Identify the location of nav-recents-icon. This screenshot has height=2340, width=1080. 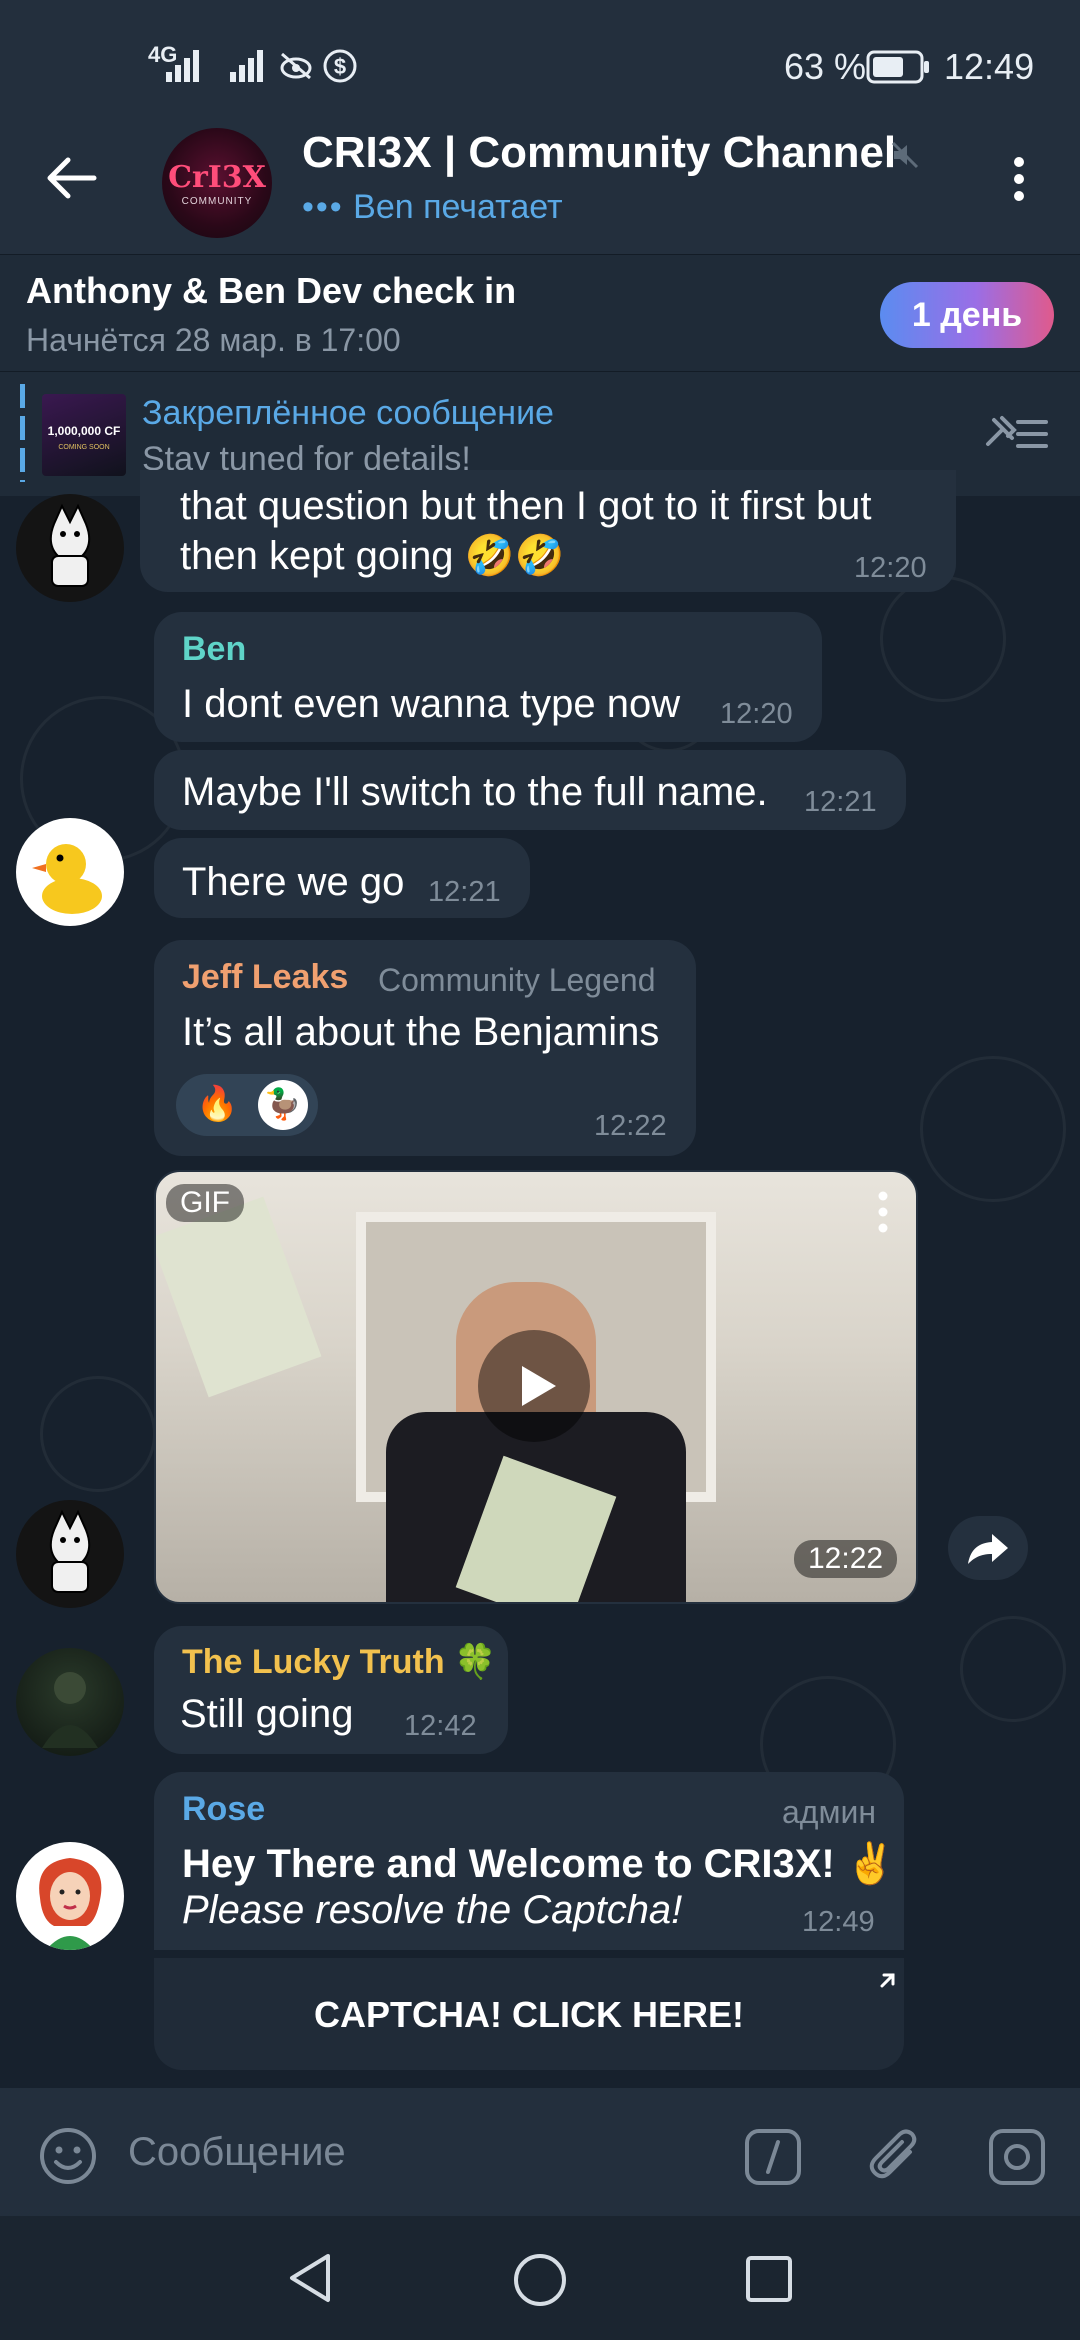
(769, 2279).